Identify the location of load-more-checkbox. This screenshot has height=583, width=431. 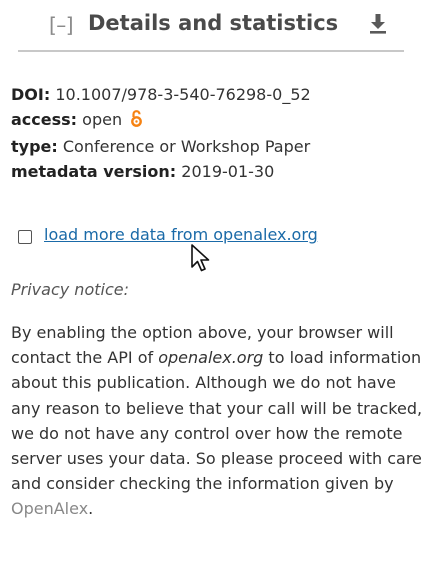
(25, 237).